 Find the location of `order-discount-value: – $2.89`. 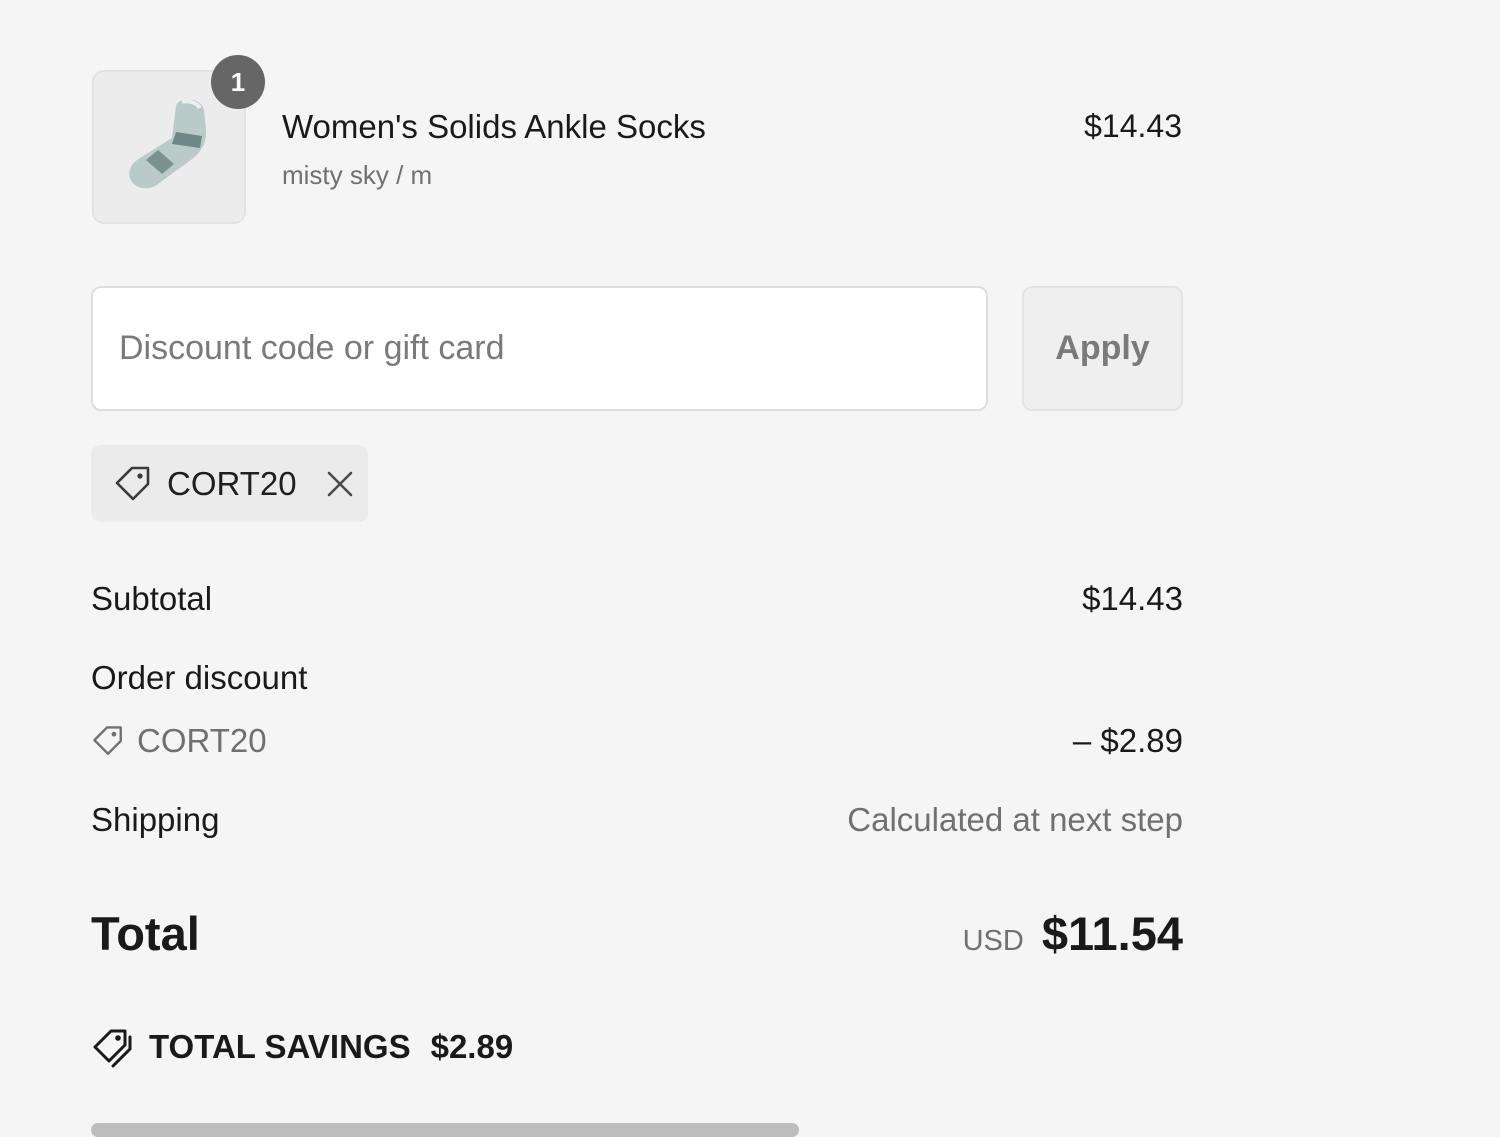

order-discount-value: – $2.89 is located at coordinates (1127, 740).